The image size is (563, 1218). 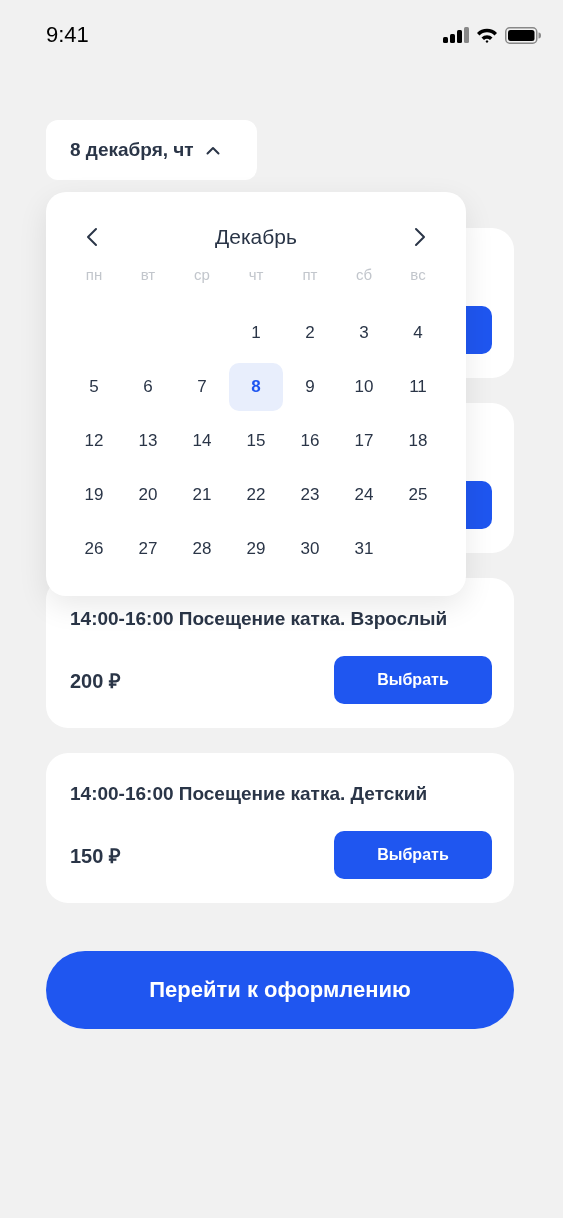 What do you see at coordinates (92, 237) in the screenshot?
I see `previous-month-icon` at bounding box center [92, 237].